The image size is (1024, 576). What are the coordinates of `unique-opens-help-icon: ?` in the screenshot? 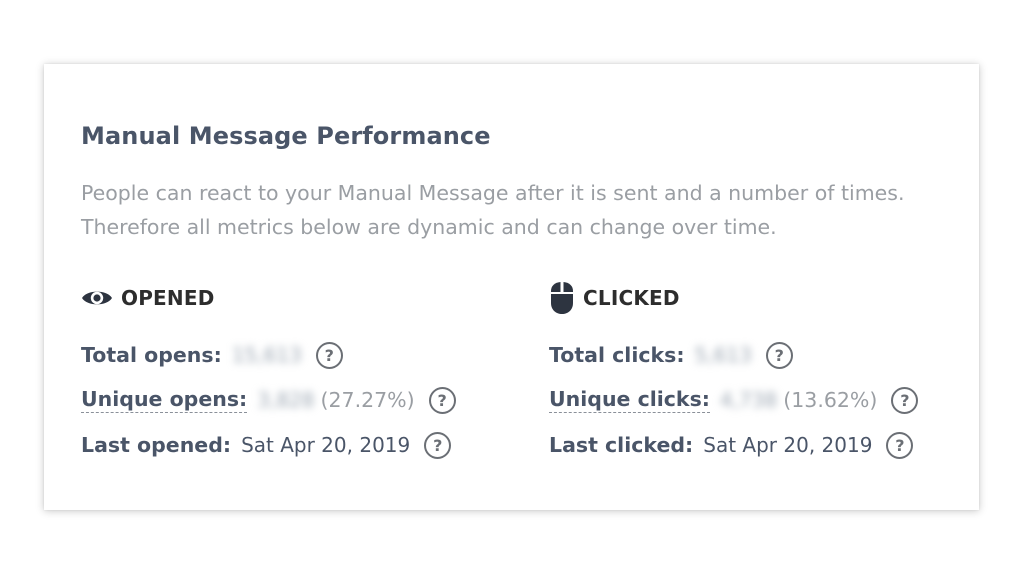 It's located at (442, 400).